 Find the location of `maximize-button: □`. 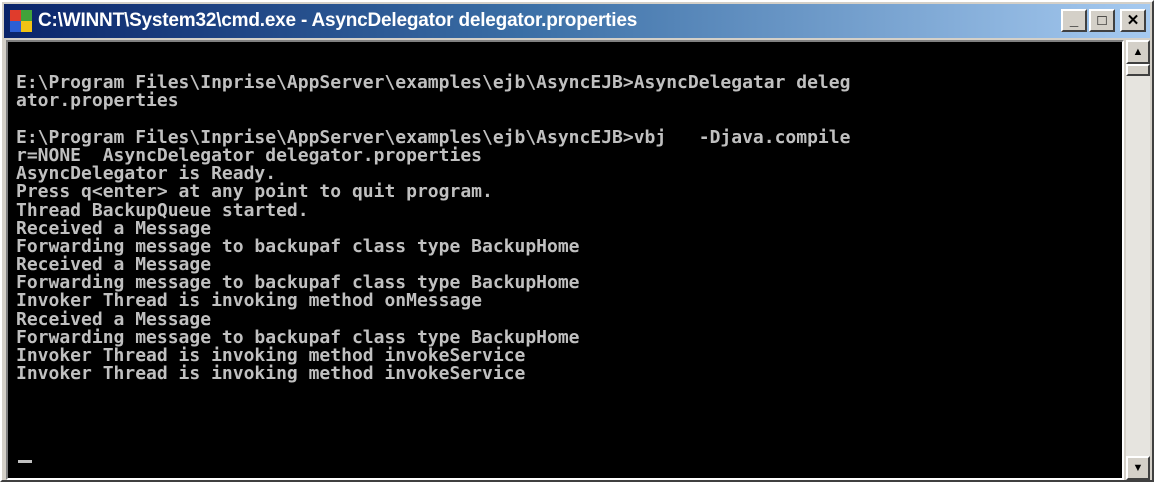

maximize-button: □ is located at coordinates (1102, 20).